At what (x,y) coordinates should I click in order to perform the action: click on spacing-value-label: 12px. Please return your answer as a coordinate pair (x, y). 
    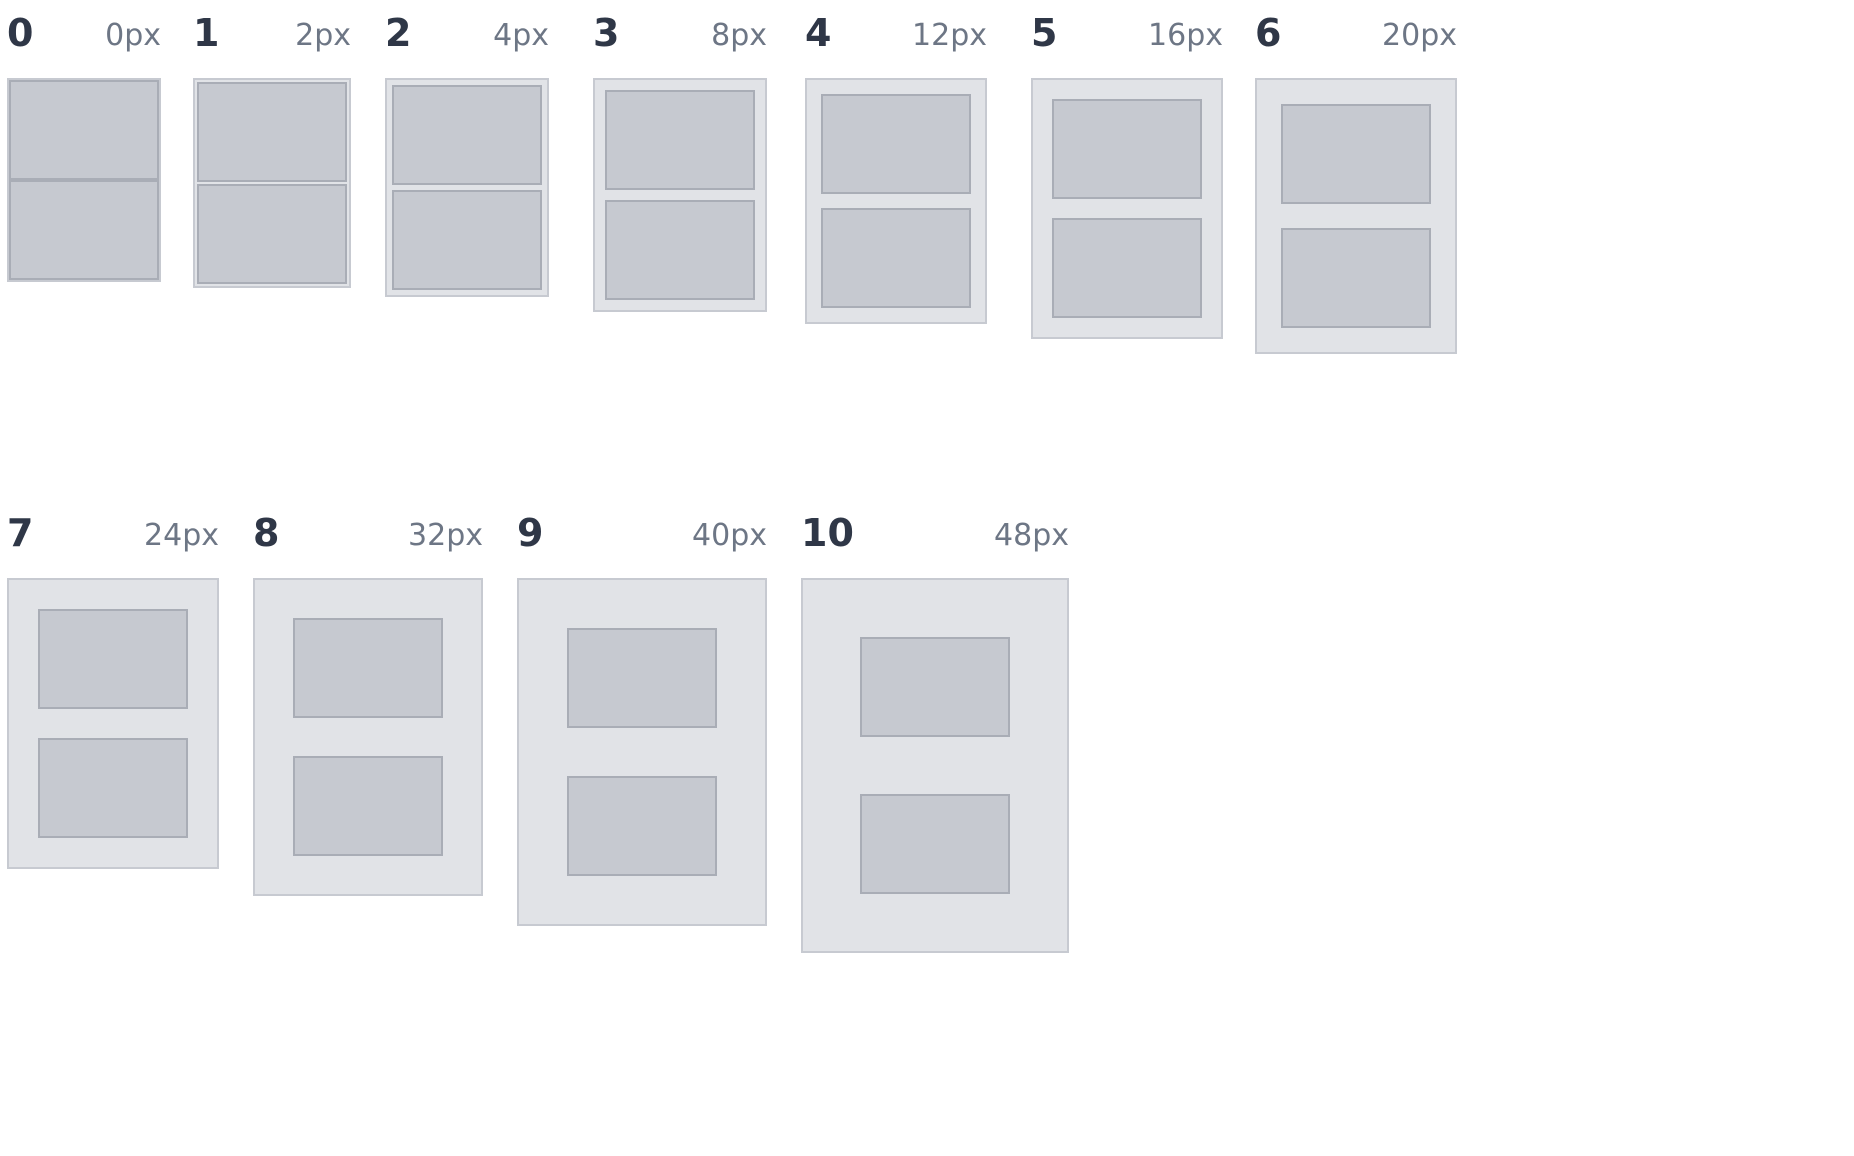
    Looking at the image, I should click on (949, 35).